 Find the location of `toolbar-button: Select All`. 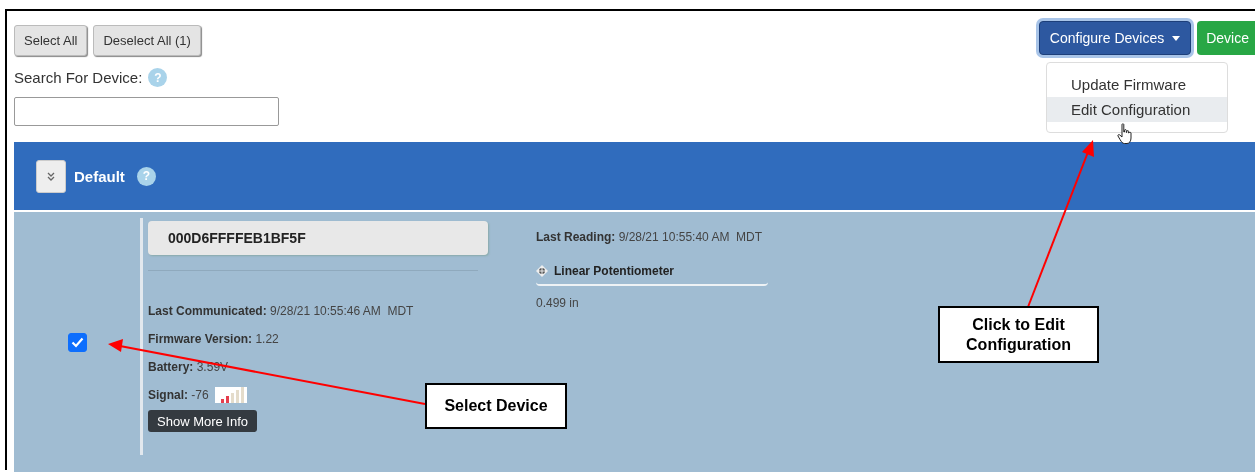

toolbar-button: Select All is located at coordinates (51, 40).